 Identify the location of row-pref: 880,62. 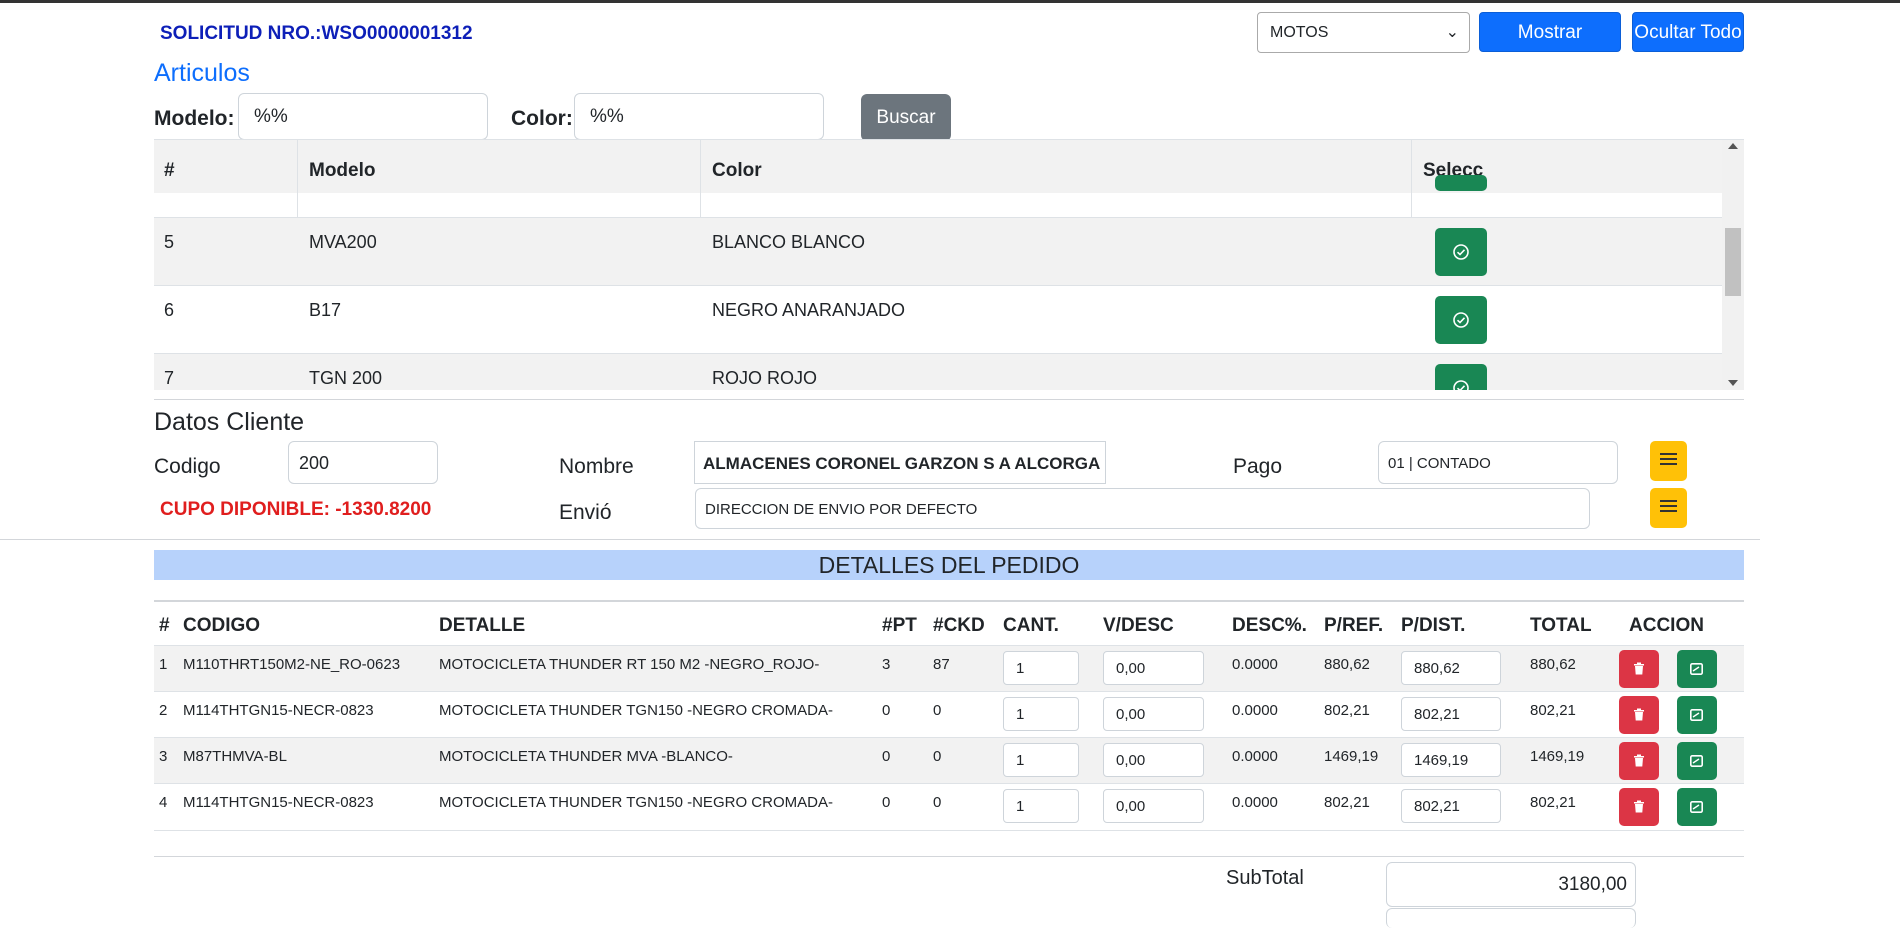
(1347, 664).